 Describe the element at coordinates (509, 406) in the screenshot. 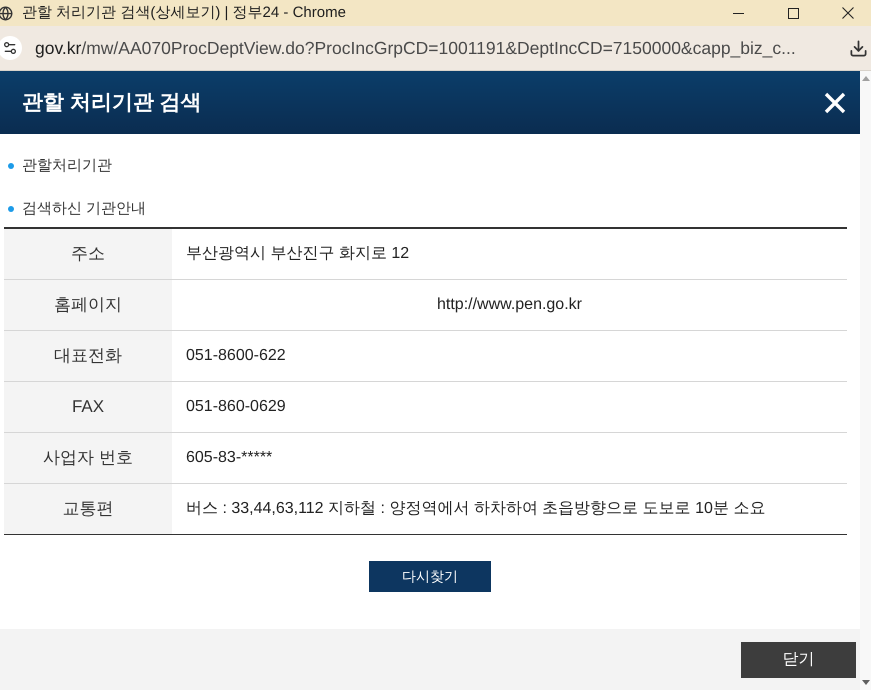

I see `info-value-cell: 051-860-0629` at that location.